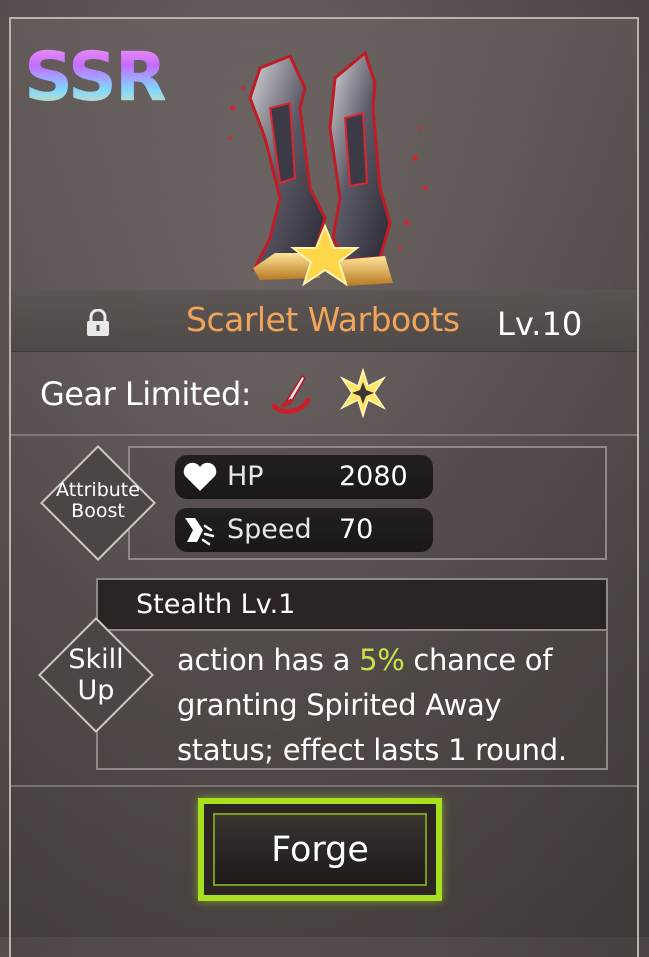  I want to click on item-name: Scarlet Warboots, so click(323, 319).